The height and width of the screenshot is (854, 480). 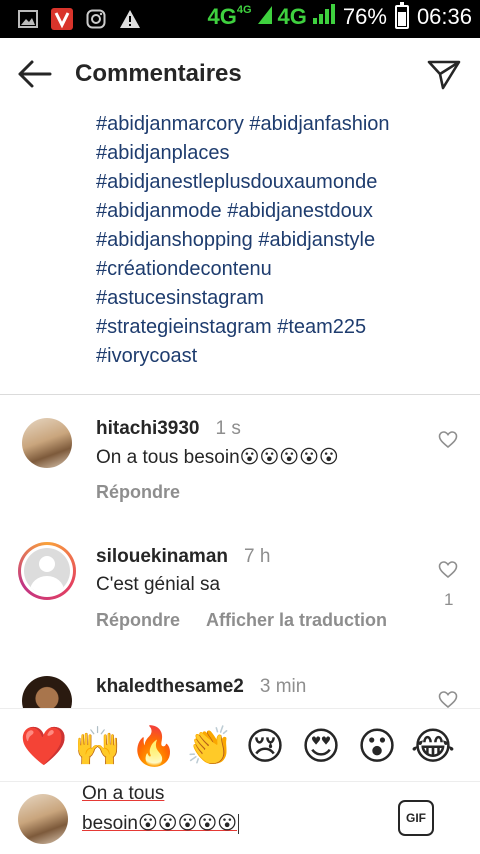 I want to click on comment-input-line: besoin😮😮😮😮😮, so click(x=161, y=823).